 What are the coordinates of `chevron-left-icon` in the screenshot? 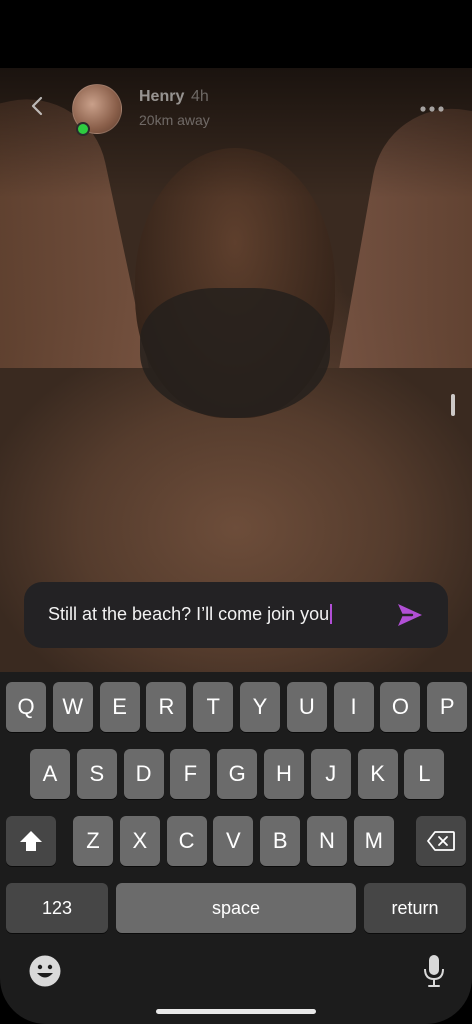 It's located at (38, 106).